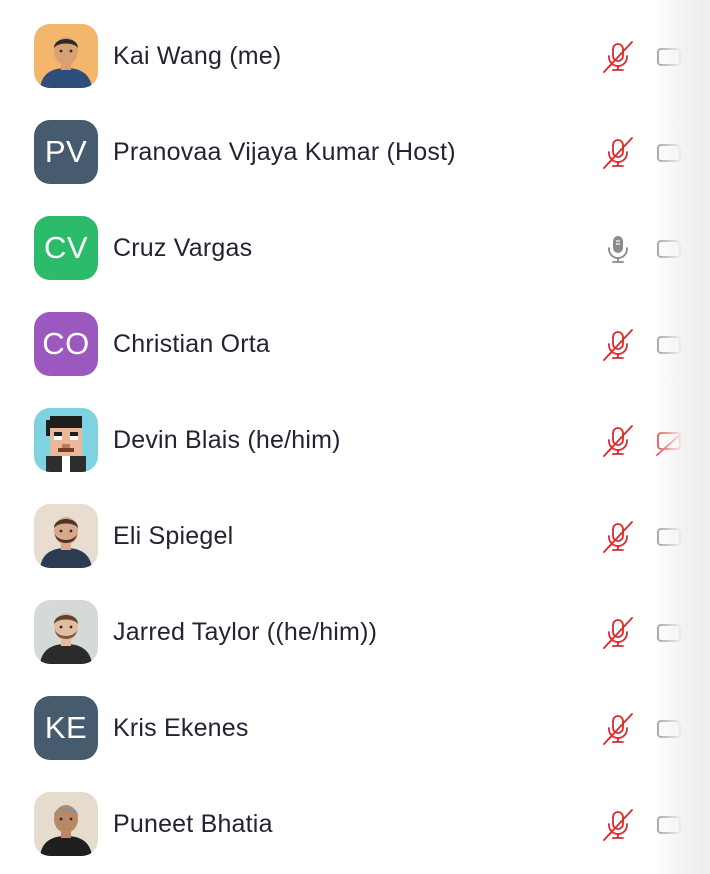 This screenshot has width=710, height=874. I want to click on avatar-initials: CO, so click(66, 343).